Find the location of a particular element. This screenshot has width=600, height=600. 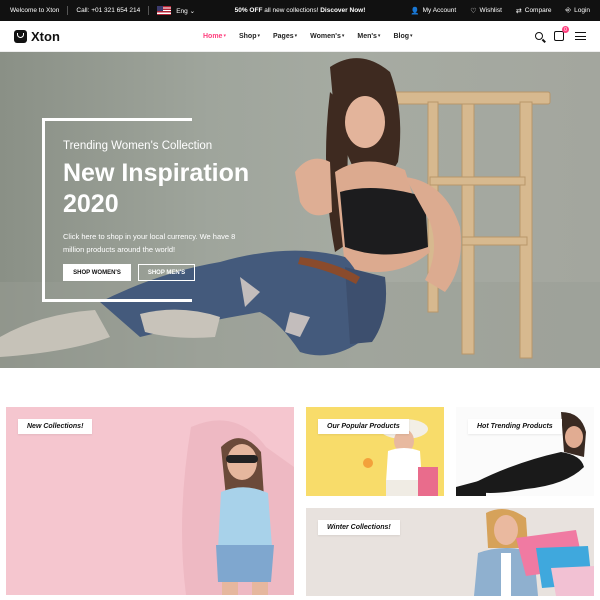

hamburger-menu-icon is located at coordinates (580, 36).